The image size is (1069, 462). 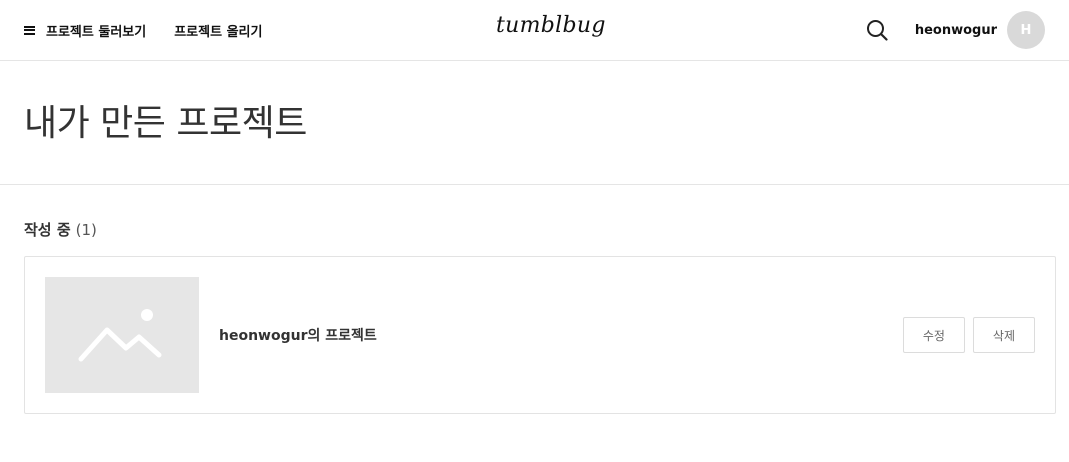 I want to click on username-link: heonwogur, so click(x=956, y=30).